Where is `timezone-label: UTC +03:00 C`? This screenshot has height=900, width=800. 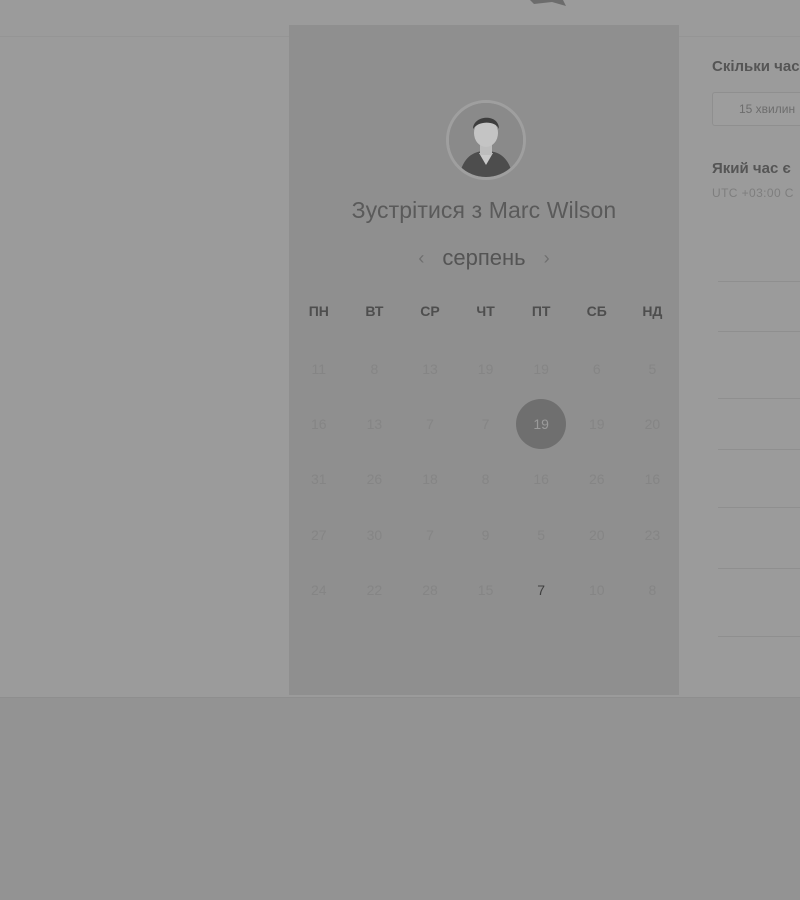 timezone-label: UTC +03:00 C is located at coordinates (753, 193).